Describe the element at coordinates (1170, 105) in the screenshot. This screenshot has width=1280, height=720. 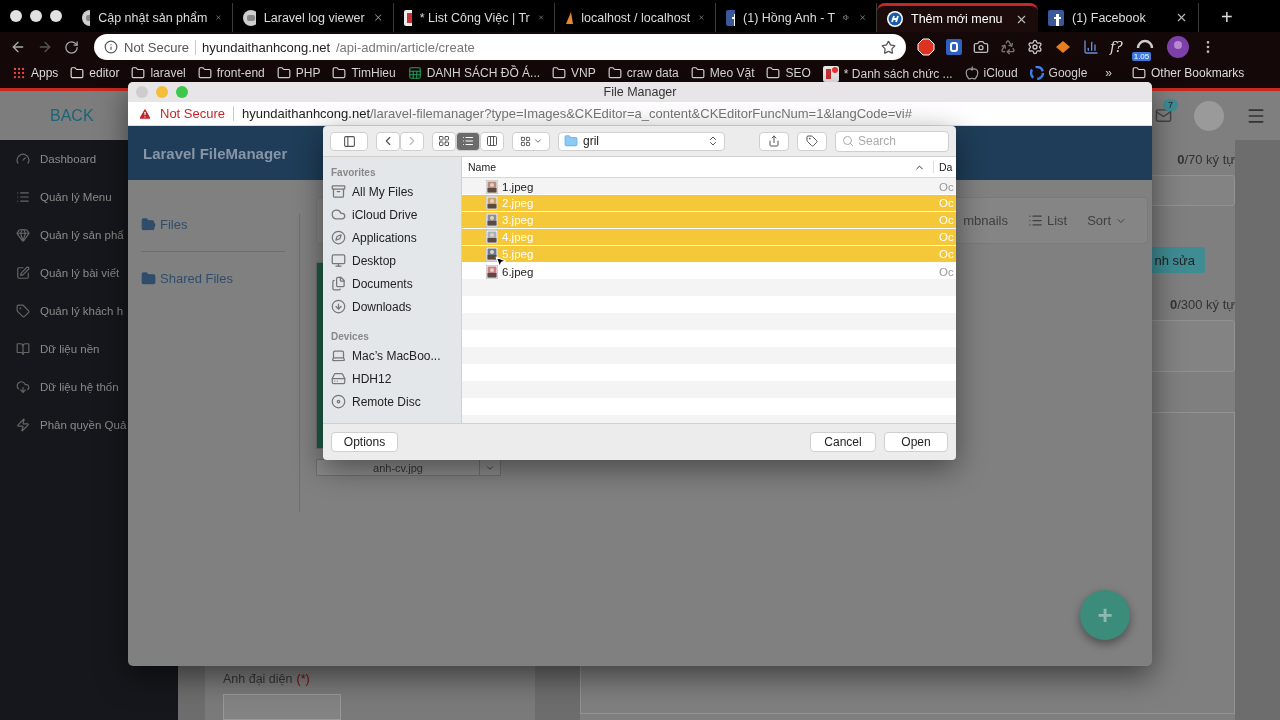
I see `notification-count: 7` at that location.